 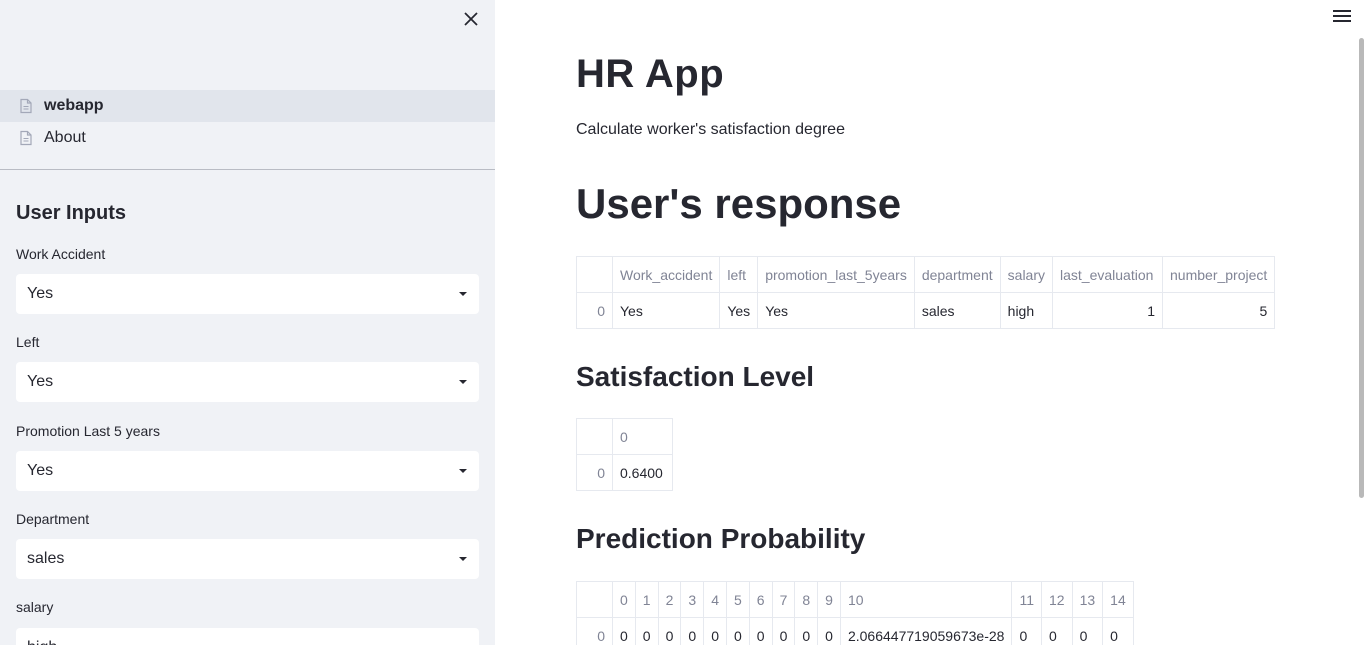 What do you see at coordinates (247, 636) in the screenshot?
I see `salary-select: high` at bounding box center [247, 636].